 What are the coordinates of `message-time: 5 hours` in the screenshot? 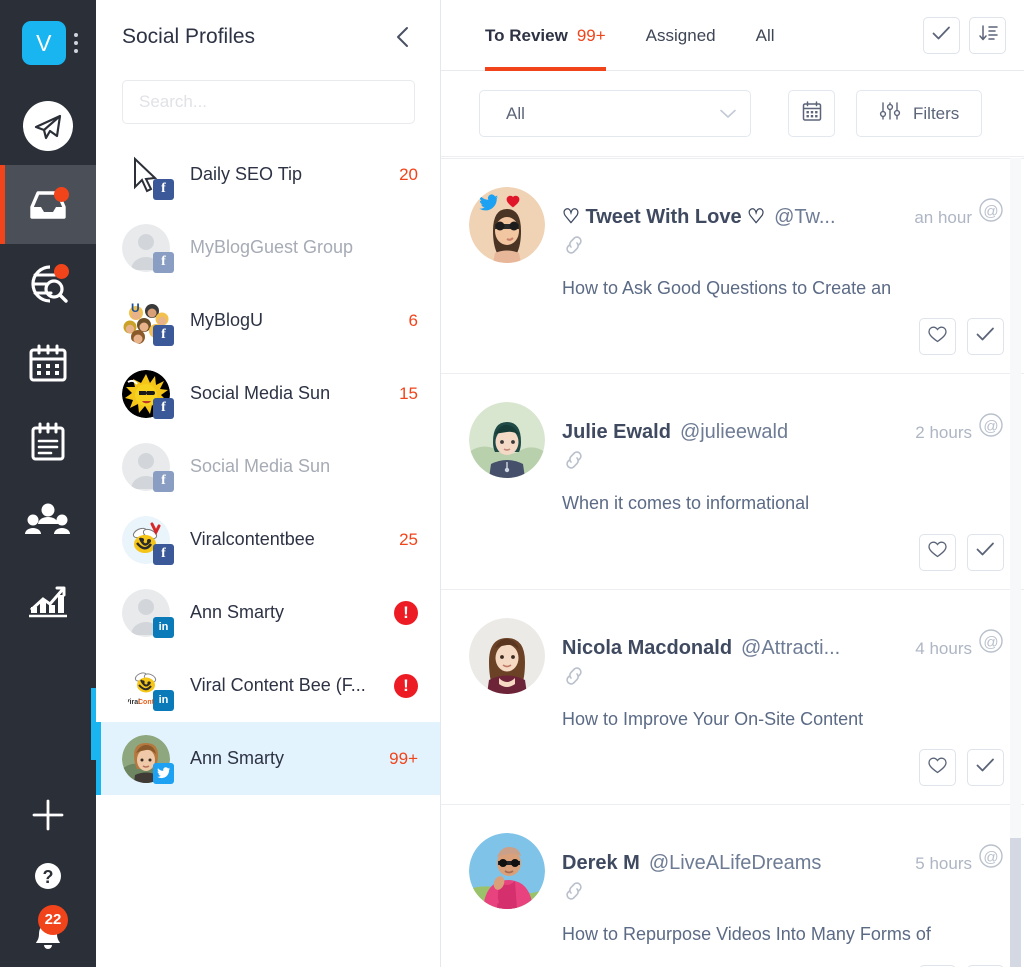 It's located at (943, 864).